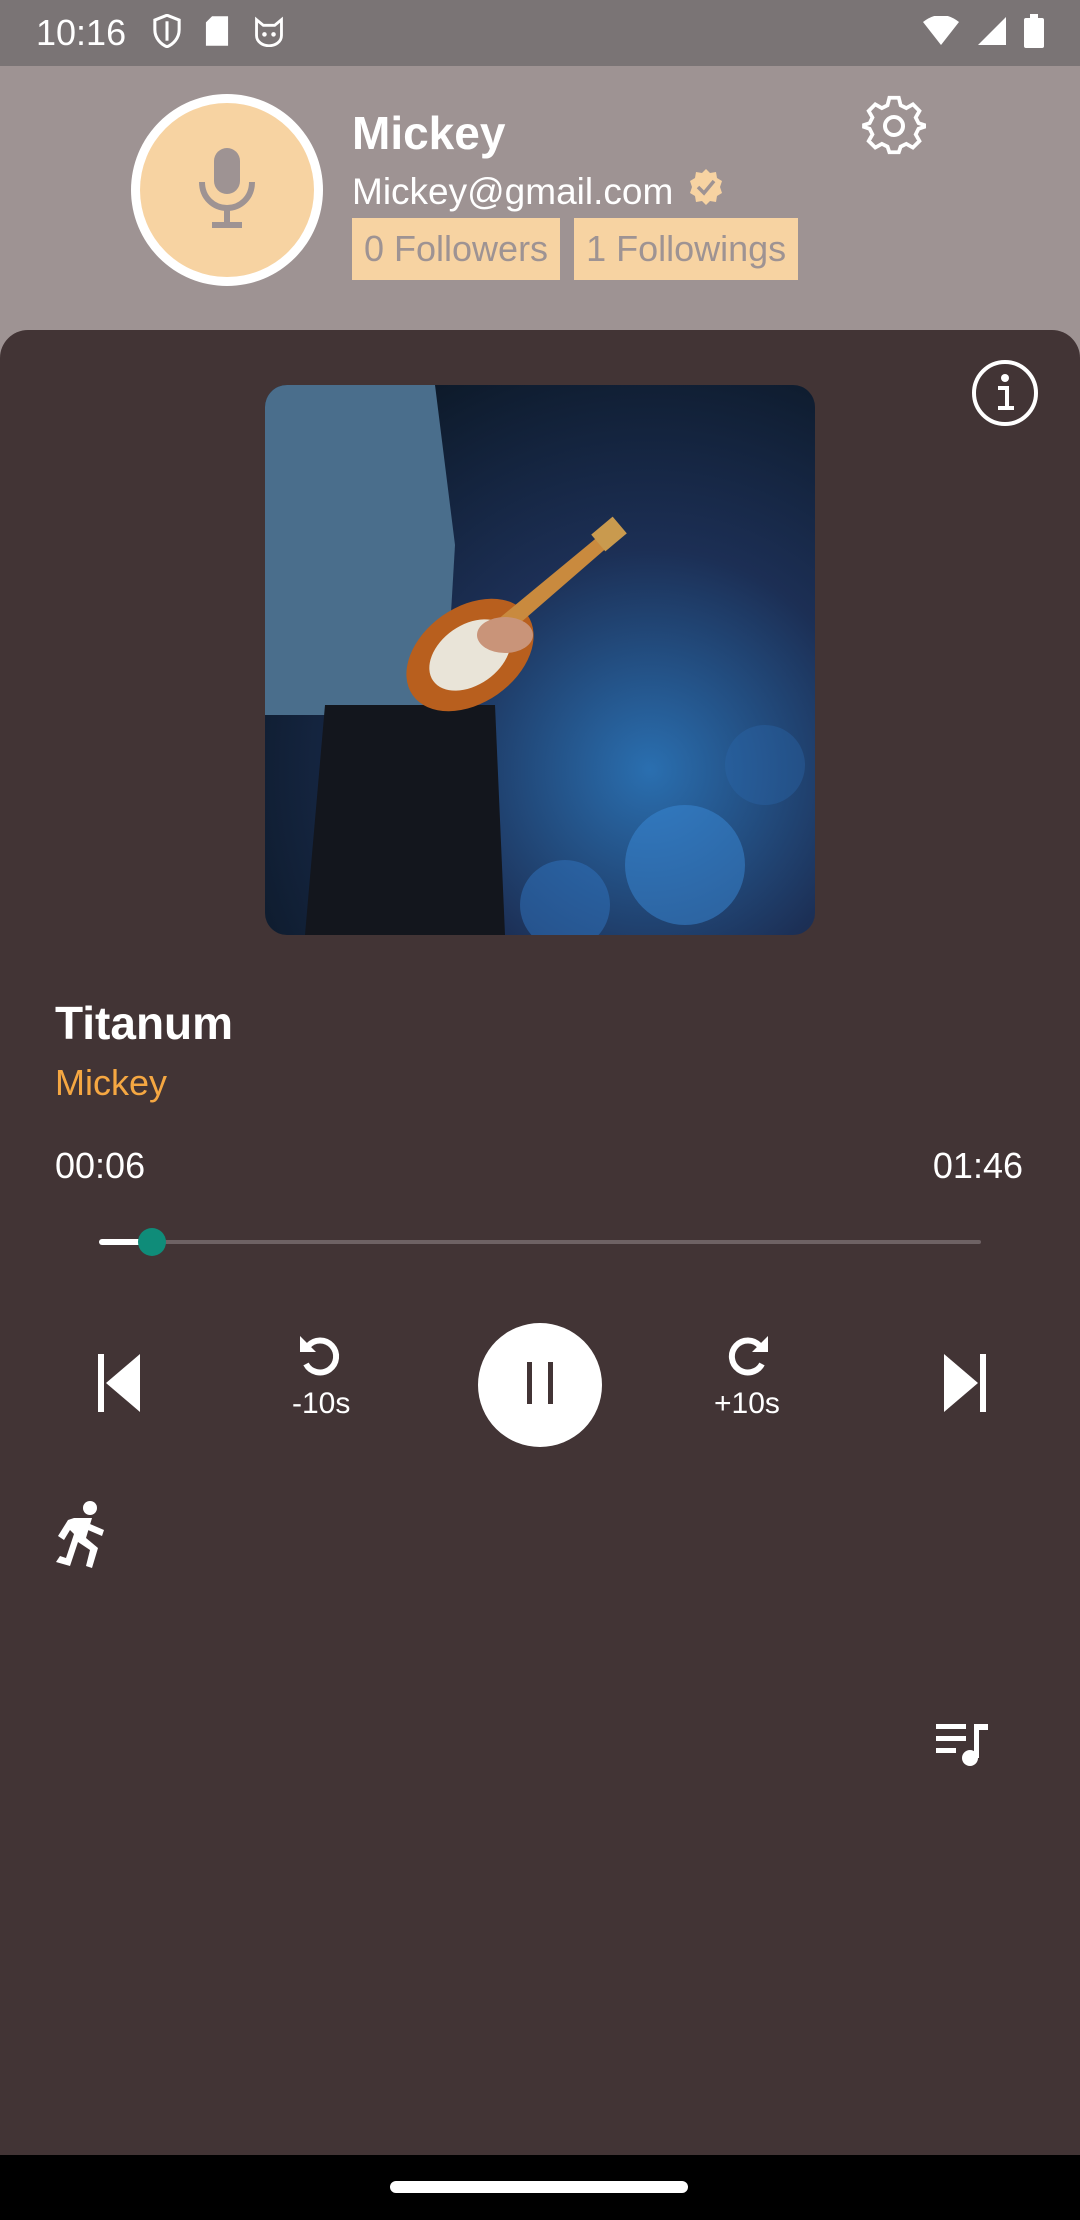 This screenshot has width=1080, height=2220. I want to click on skip-next-button, so click(965, 1385).